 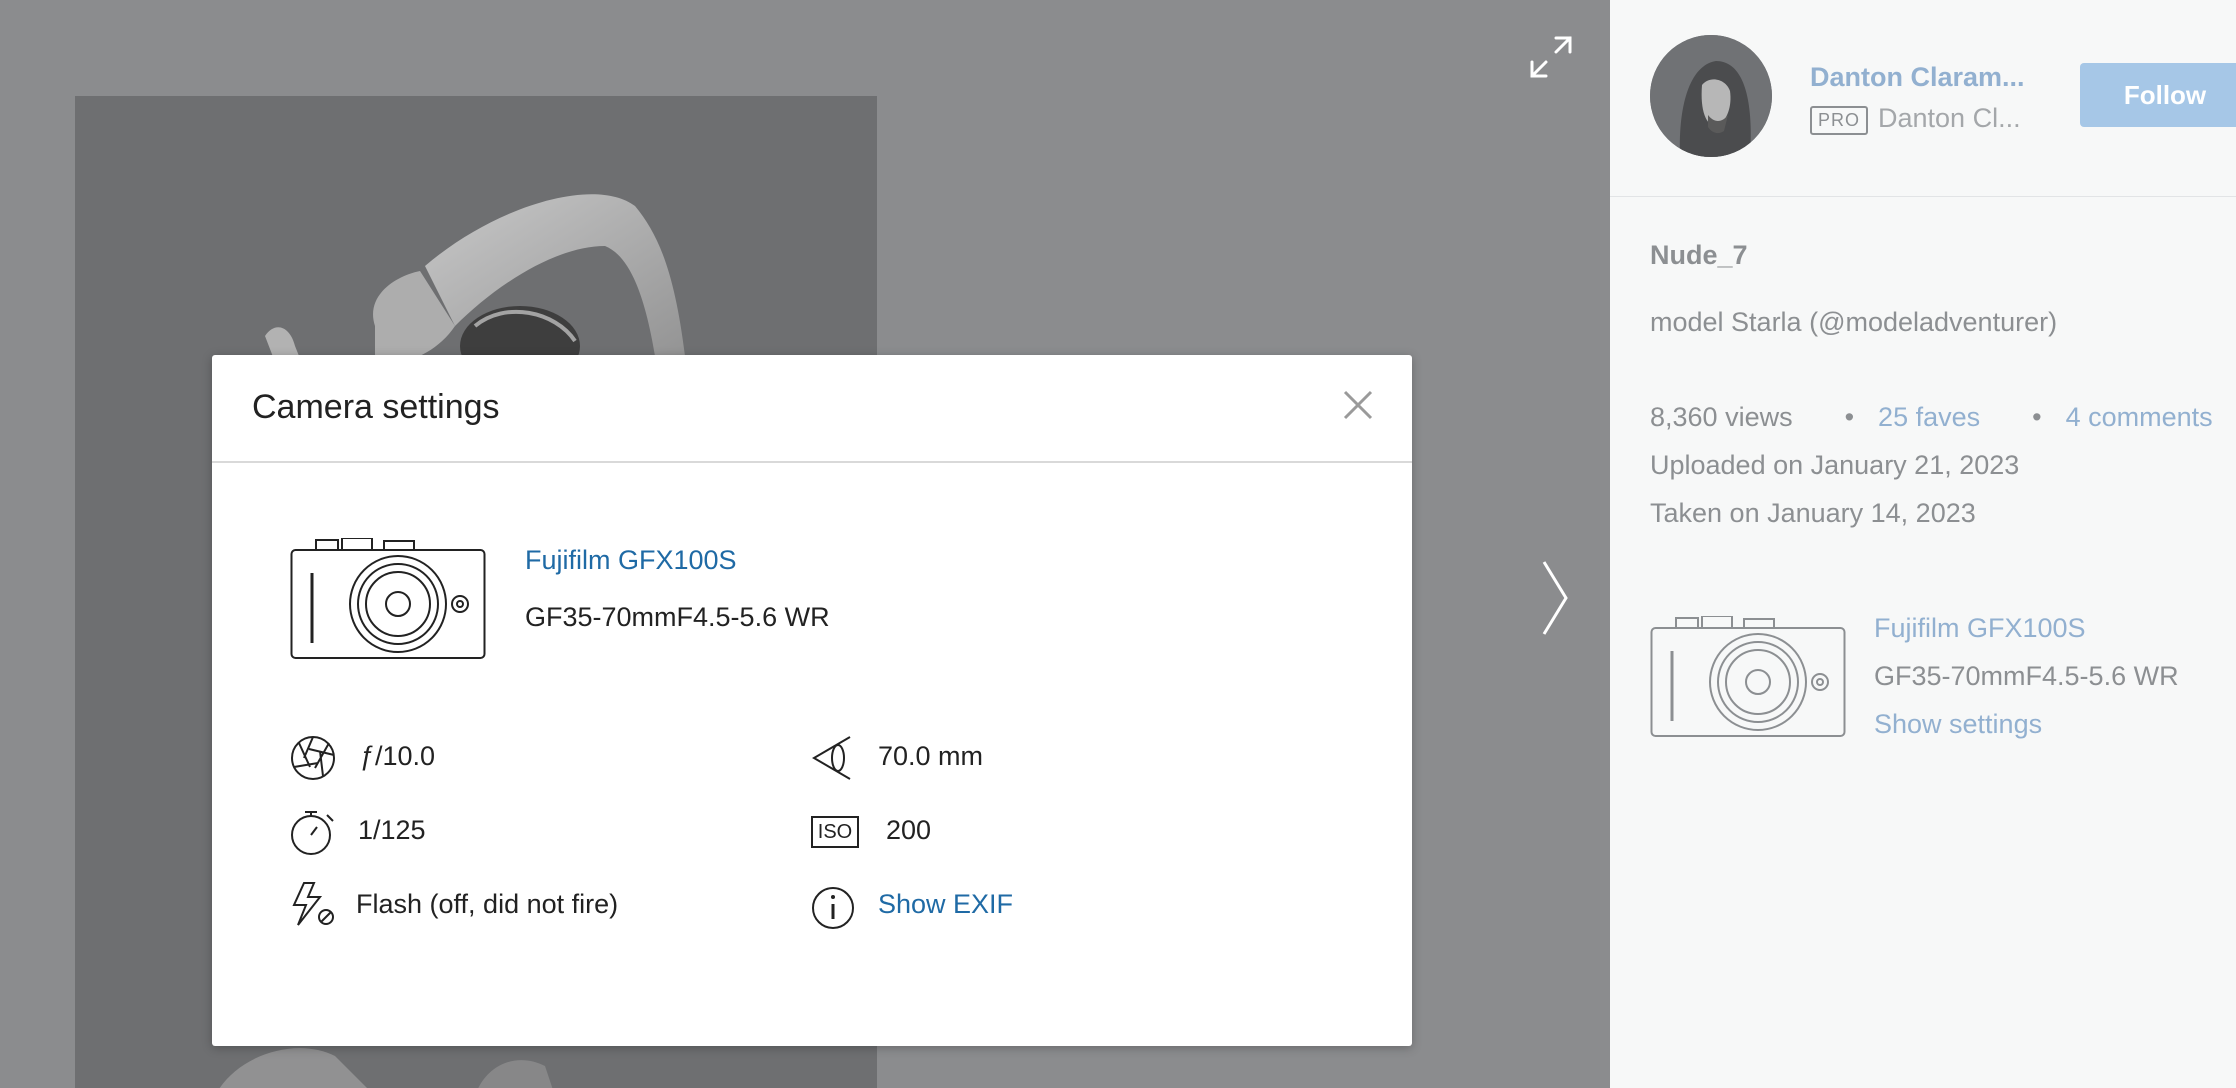 What do you see at coordinates (2158, 95) in the screenshot?
I see `follow-button: Follow` at bounding box center [2158, 95].